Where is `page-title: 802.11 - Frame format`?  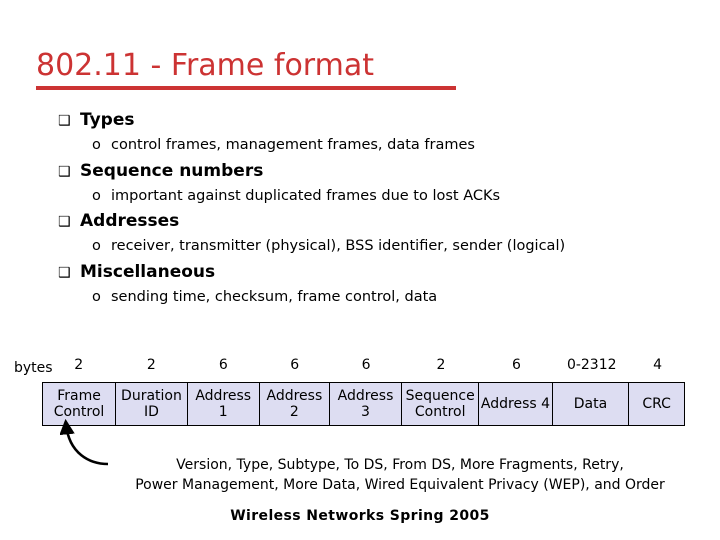
page-title: 802.11 - Frame format is located at coordinates (205, 65).